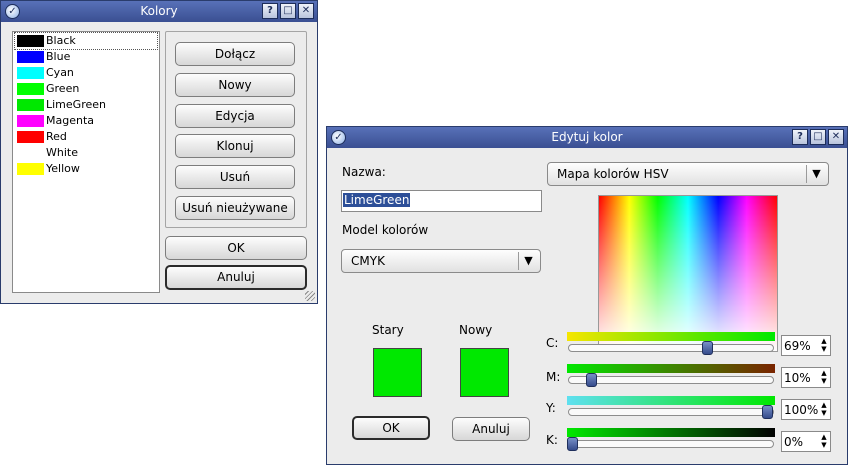 Image resolution: width=853 pixels, height=468 pixels. What do you see at coordinates (552, 440) in the screenshot?
I see `black-label: K:` at bounding box center [552, 440].